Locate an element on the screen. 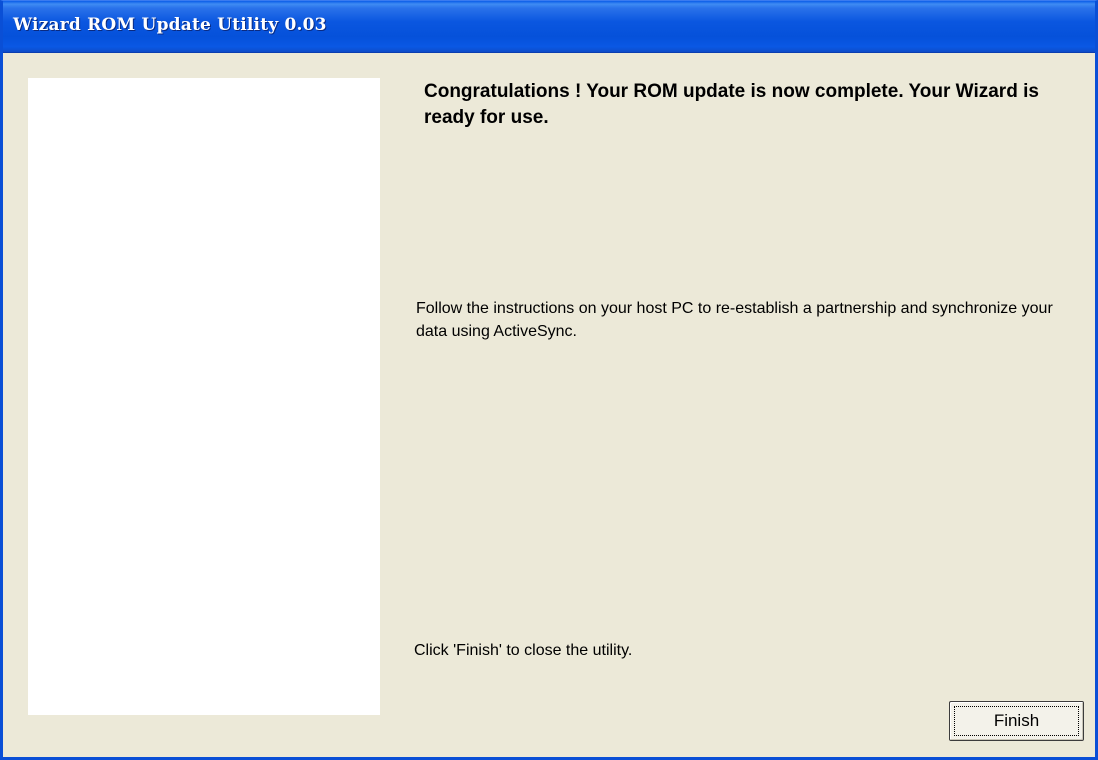 The height and width of the screenshot is (760, 1098). finish-hint: Click 'Finish' to close the utility. is located at coordinates (523, 650).